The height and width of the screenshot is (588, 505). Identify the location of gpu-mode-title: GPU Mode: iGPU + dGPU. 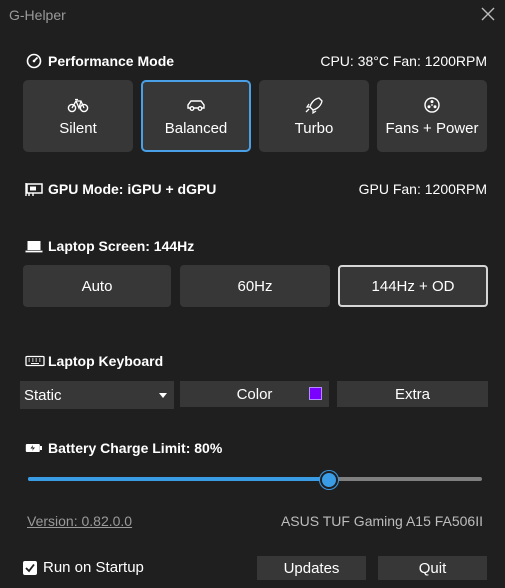
(132, 189).